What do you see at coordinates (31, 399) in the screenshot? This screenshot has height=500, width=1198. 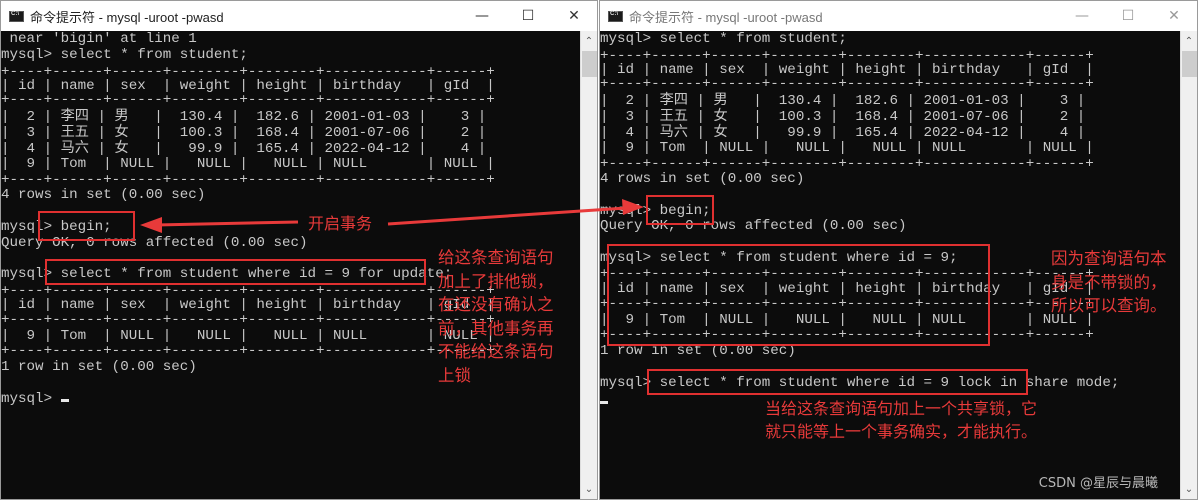 I see `prompt-text: mysql>` at bounding box center [31, 399].